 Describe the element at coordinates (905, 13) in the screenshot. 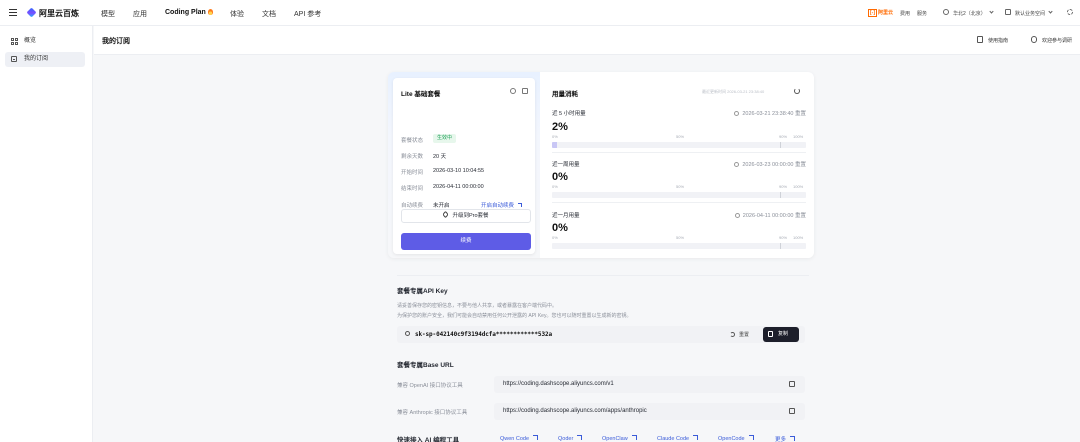

I see `billing-link: 费用` at that location.